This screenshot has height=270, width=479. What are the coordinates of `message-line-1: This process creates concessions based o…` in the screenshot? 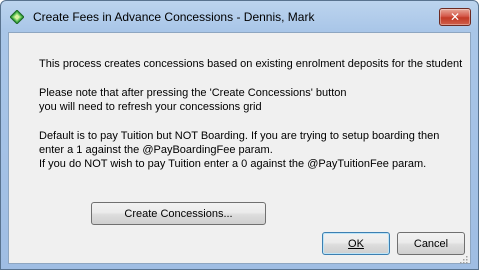 It's located at (251, 64).